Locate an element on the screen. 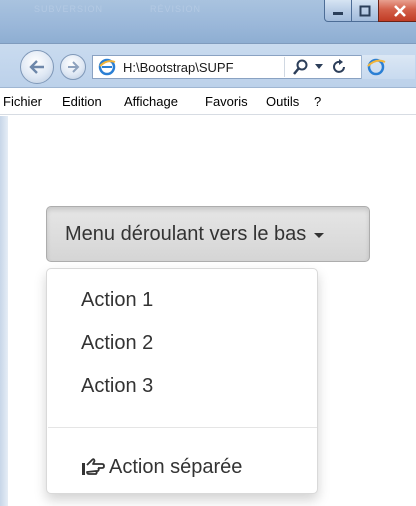 The height and width of the screenshot is (506, 416). maximize-icon is located at coordinates (365, 10).